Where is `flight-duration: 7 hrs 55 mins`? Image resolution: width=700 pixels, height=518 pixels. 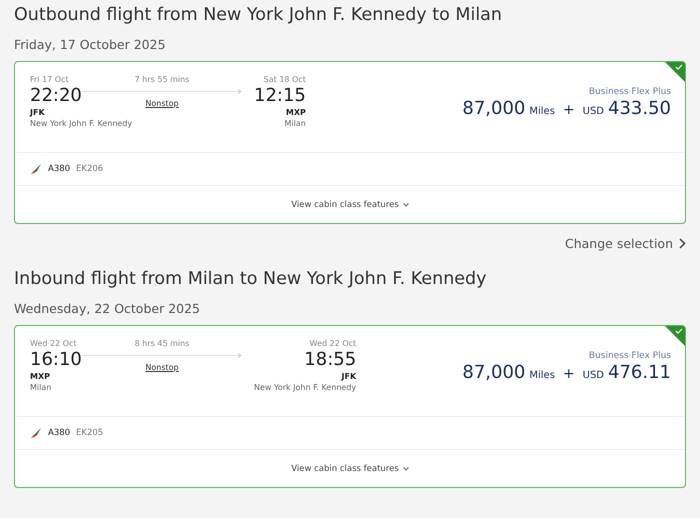 flight-duration: 7 hrs 55 mins is located at coordinates (162, 79).